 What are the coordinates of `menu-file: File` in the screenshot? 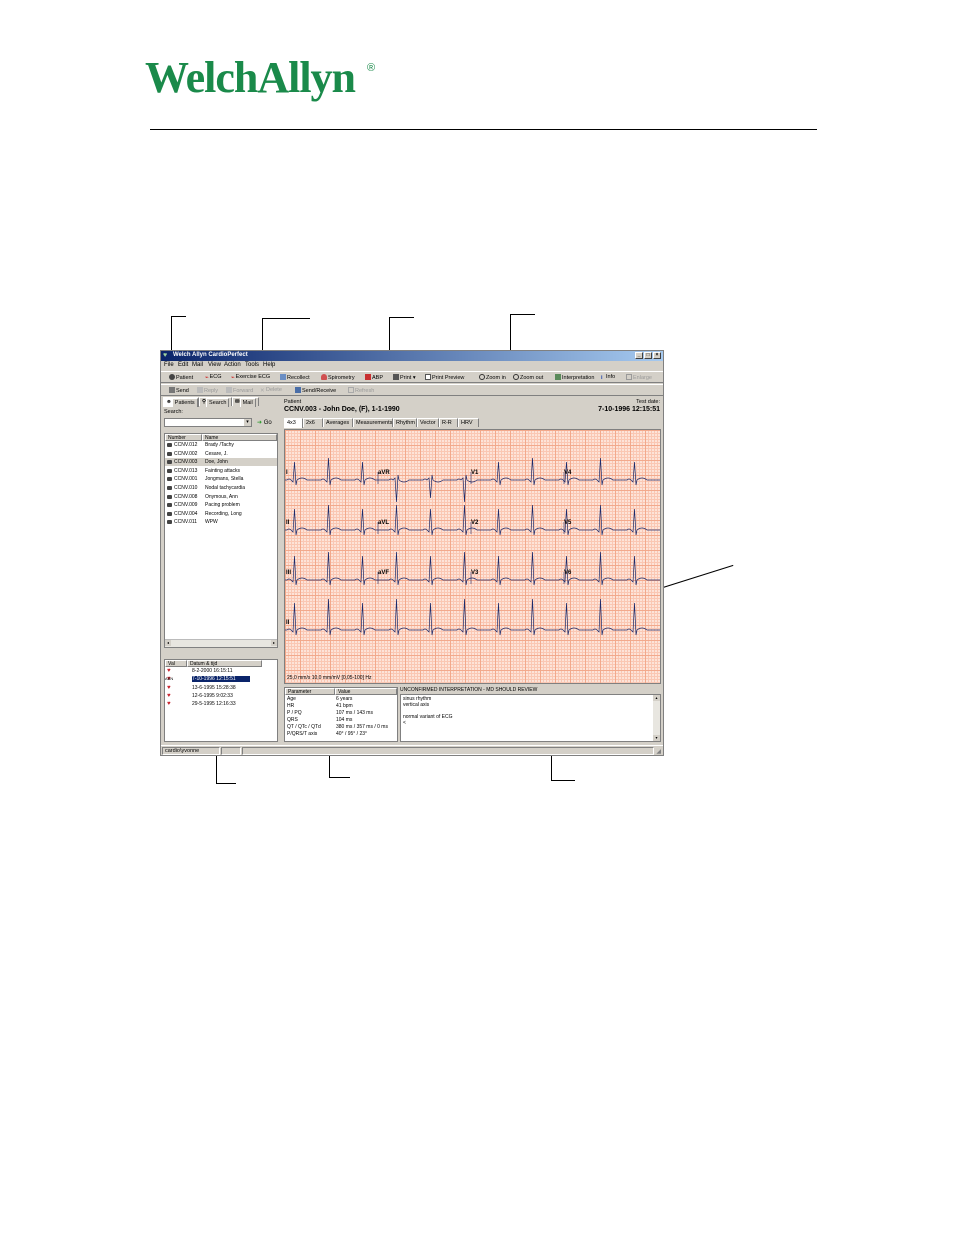 It's located at (169, 365).